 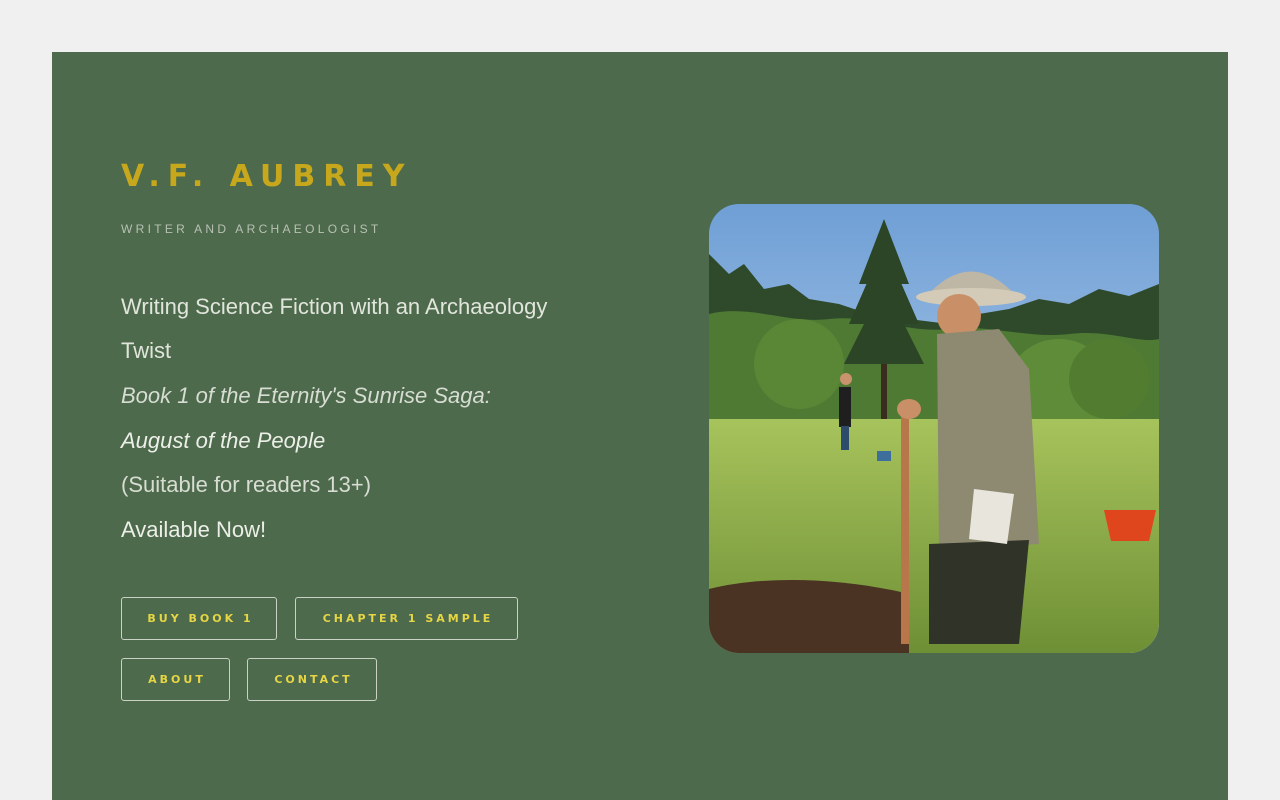 What do you see at coordinates (267, 176) in the screenshot?
I see `author-name: V.F. AUBREY` at bounding box center [267, 176].